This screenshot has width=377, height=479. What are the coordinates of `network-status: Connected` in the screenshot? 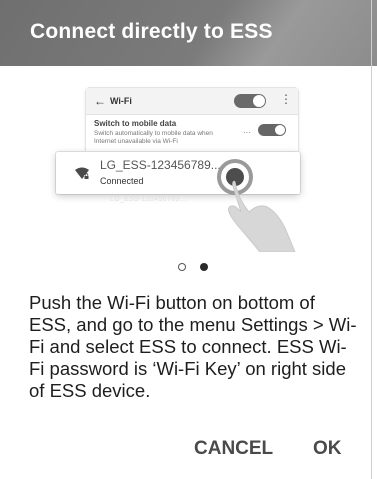 It's located at (122, 181).